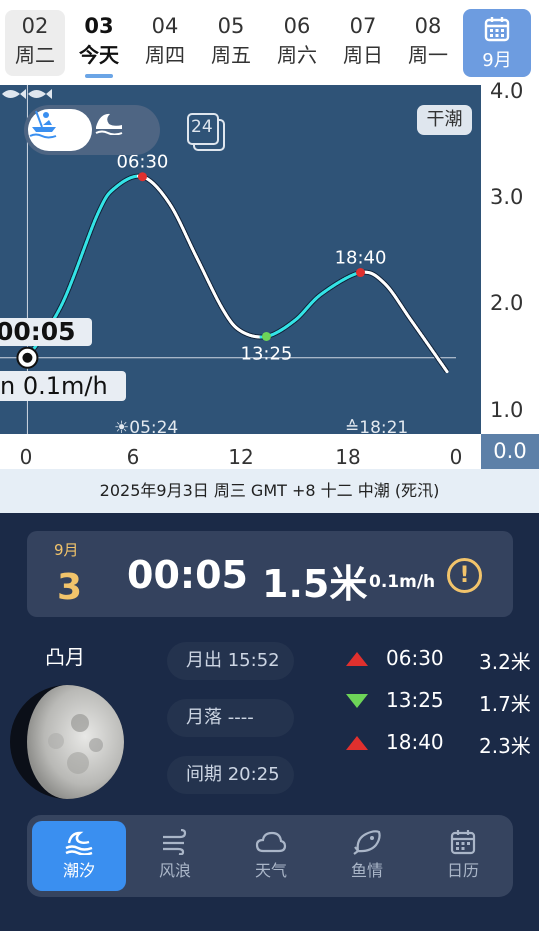  Describe the element at coordinates (43, 124) in the screenshot. I see `boat-fishing-icon` at that location.